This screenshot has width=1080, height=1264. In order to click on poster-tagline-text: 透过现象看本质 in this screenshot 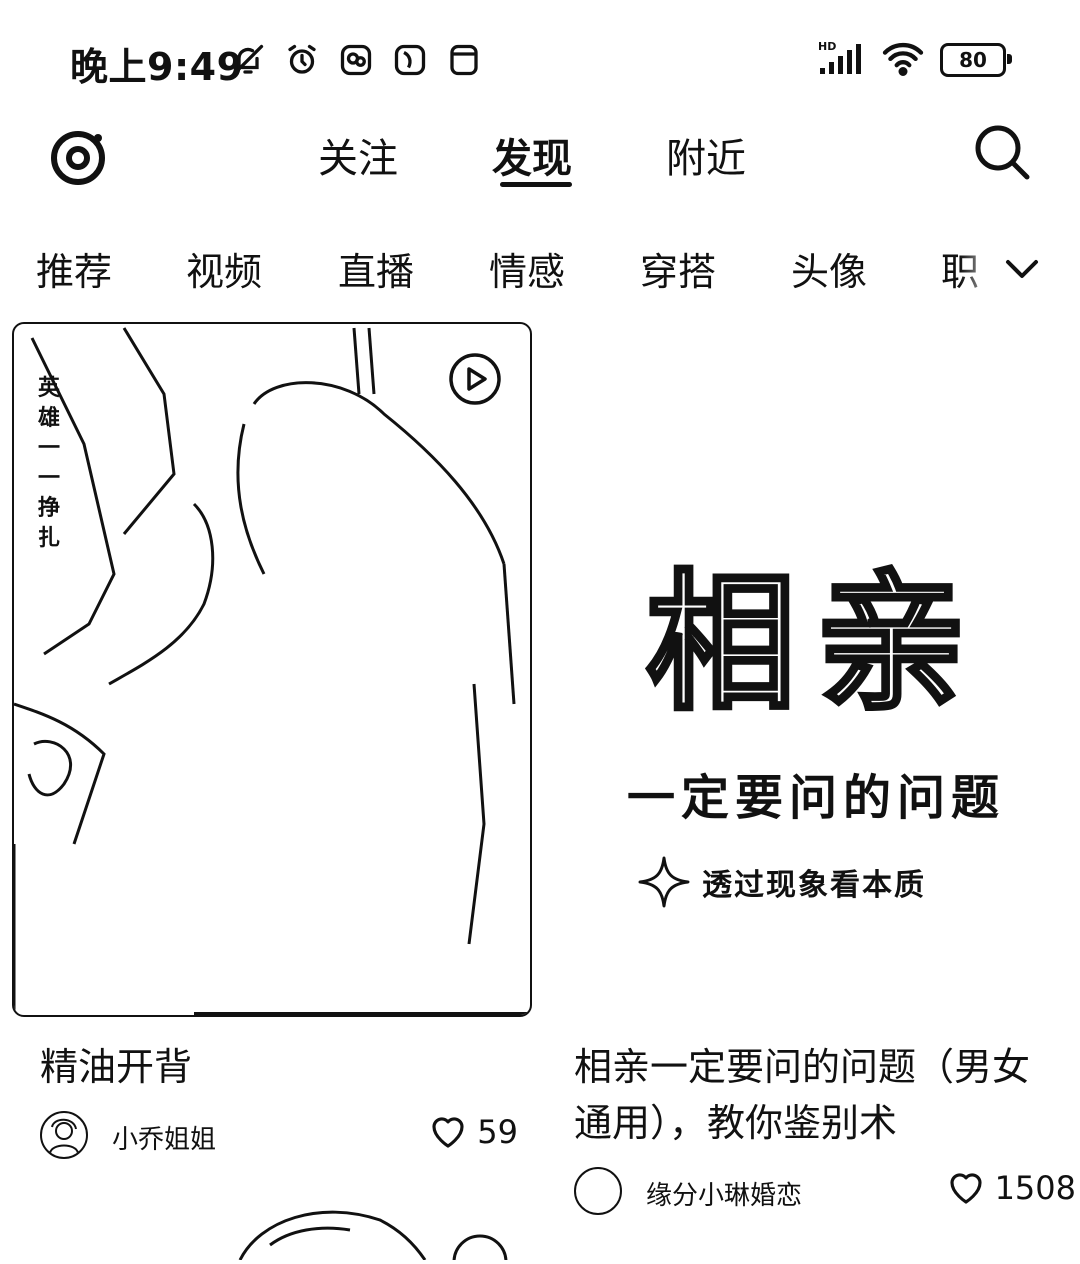, I will do `click(814, 885)`.